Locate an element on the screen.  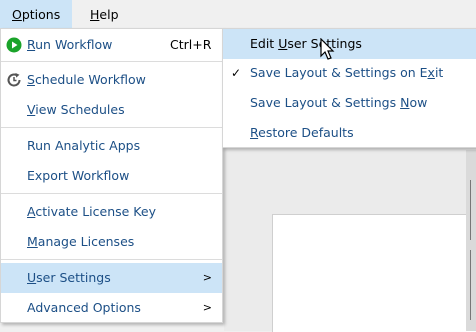
menu-options: Options is located at coordinates (36, 14).